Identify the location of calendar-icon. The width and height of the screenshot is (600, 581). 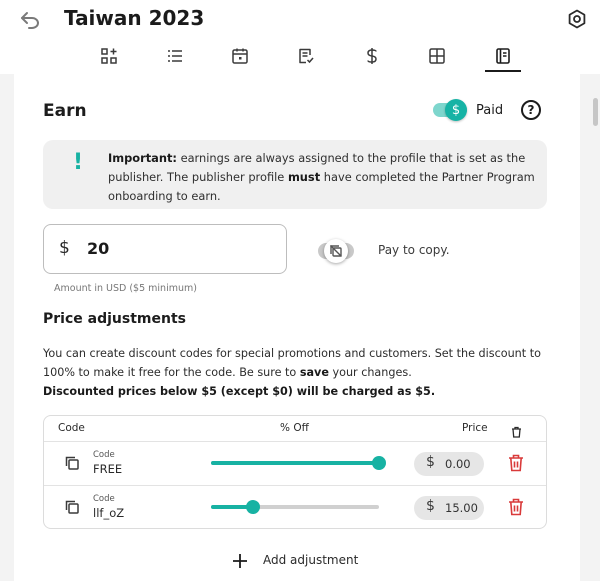
(240, 56).